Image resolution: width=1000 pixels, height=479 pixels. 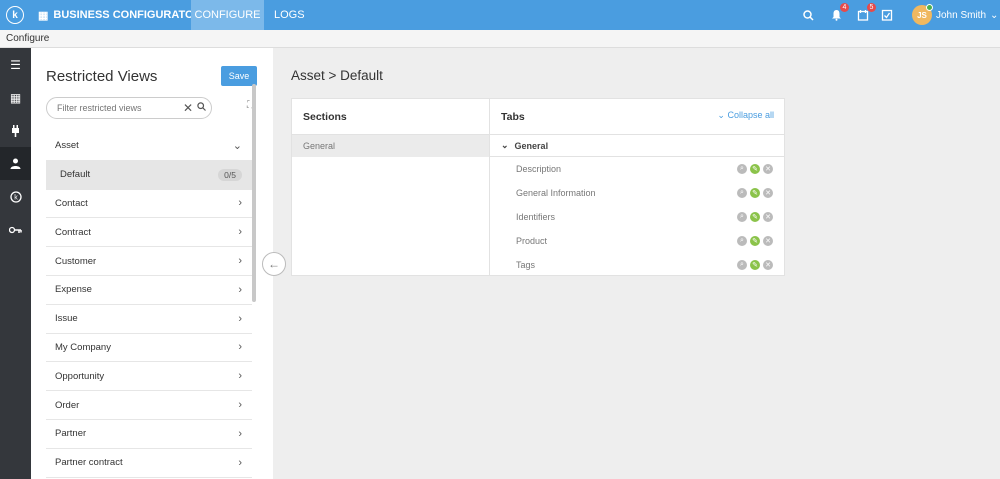 What do you see at coordinates (66, 319) in the screenshot?
I see `list-item-label: Issue` at bounding box center [66, 319].